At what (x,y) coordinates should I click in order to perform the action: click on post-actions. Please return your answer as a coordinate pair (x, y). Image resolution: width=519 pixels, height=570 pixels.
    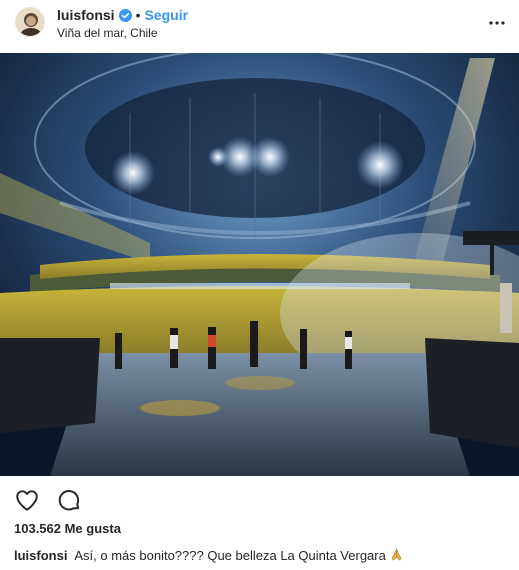
    Looking at the image, I should click on (48, 500).